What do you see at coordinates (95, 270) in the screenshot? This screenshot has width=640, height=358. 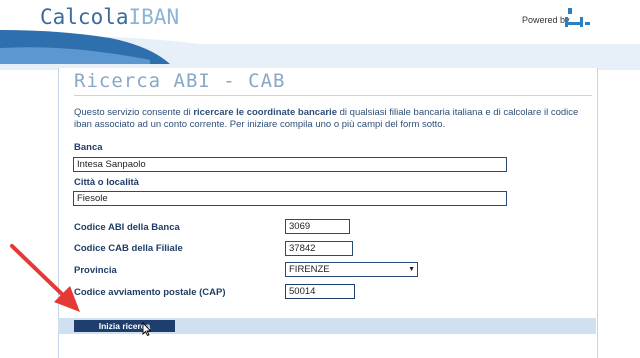 I see `provincia-label: Provincia` at bounding box center [95, 270].